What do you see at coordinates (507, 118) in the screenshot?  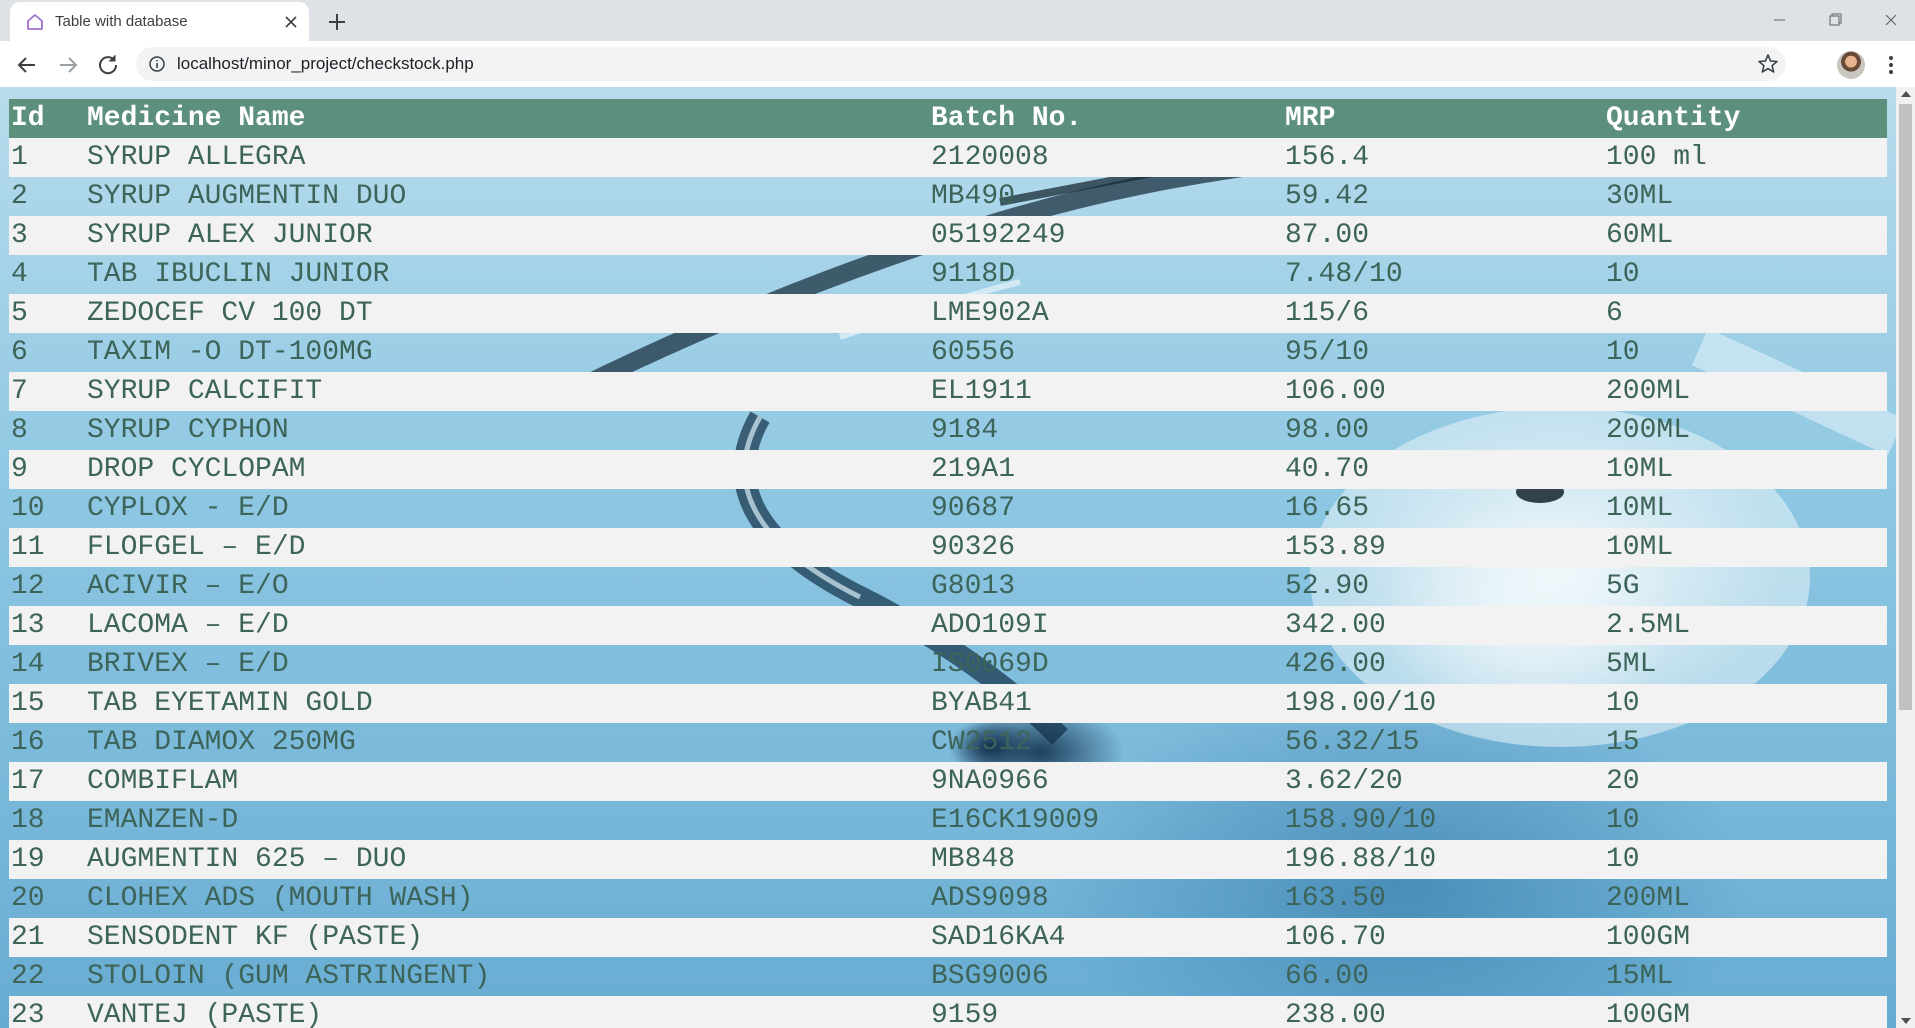 I see `column-header-medicine-name: Medicine Name` at bounding box center [507, 118].